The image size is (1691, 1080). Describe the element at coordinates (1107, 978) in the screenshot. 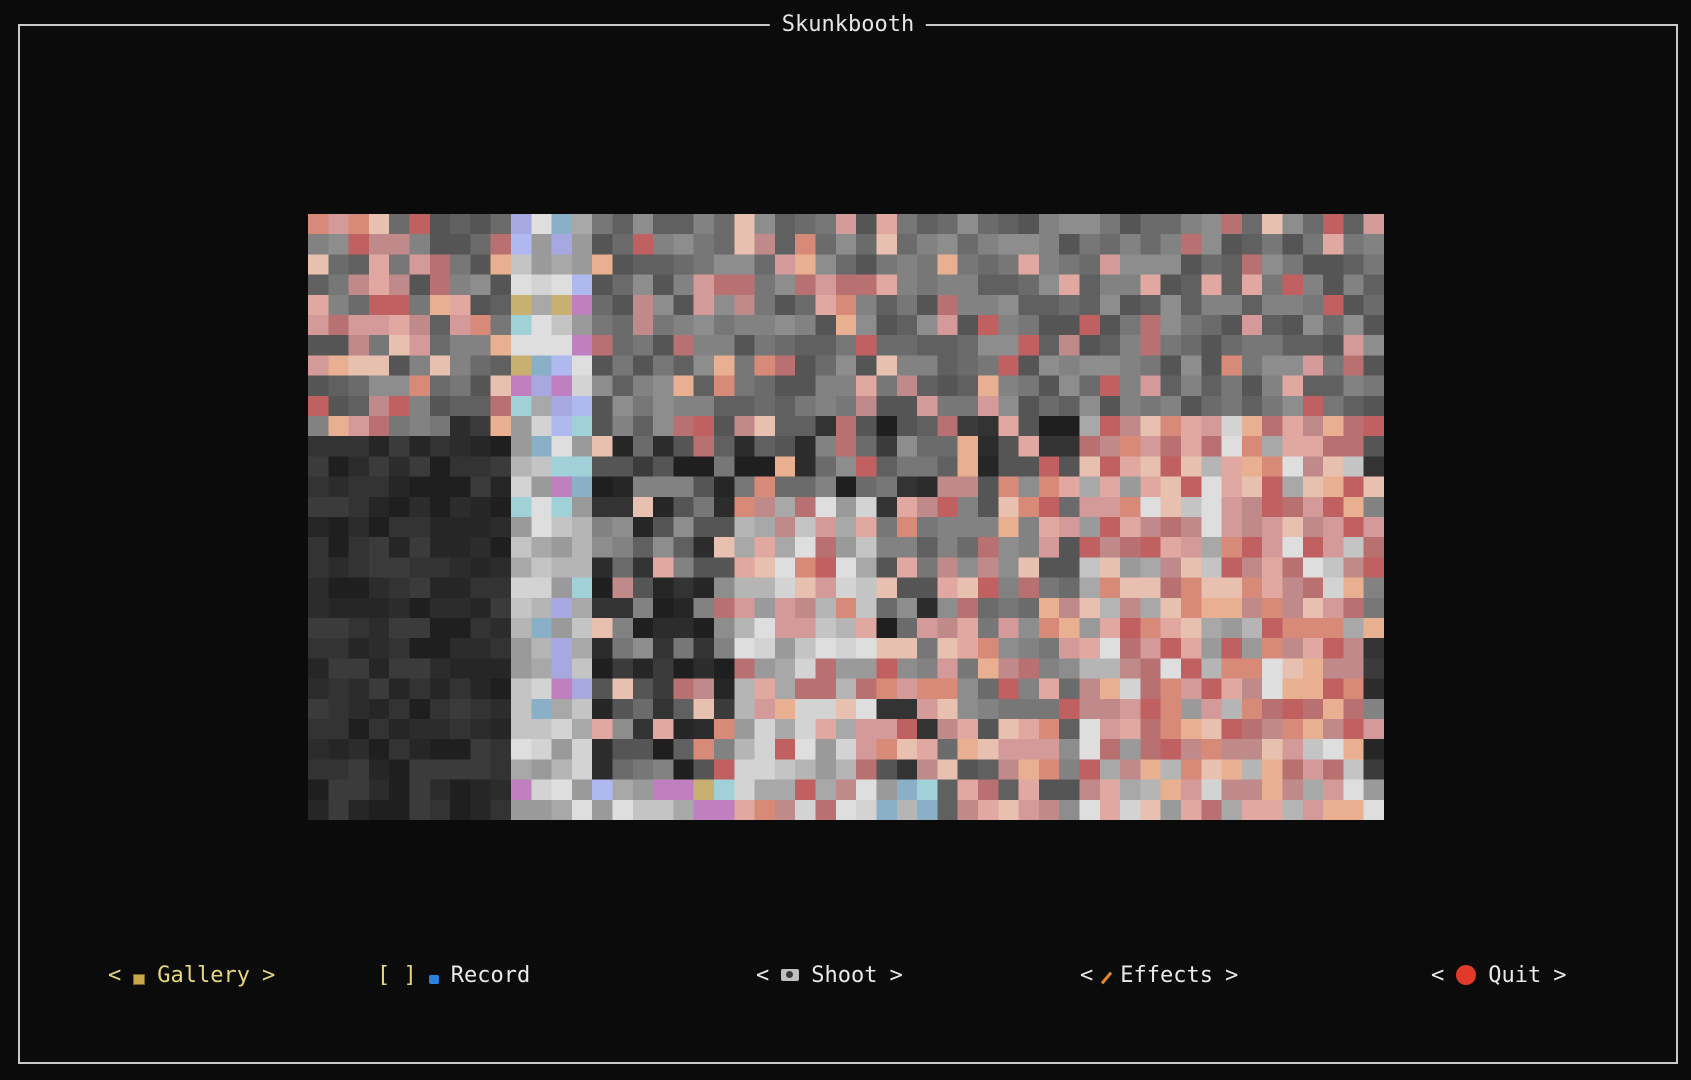

I see `magic-wand-icon` at that location.